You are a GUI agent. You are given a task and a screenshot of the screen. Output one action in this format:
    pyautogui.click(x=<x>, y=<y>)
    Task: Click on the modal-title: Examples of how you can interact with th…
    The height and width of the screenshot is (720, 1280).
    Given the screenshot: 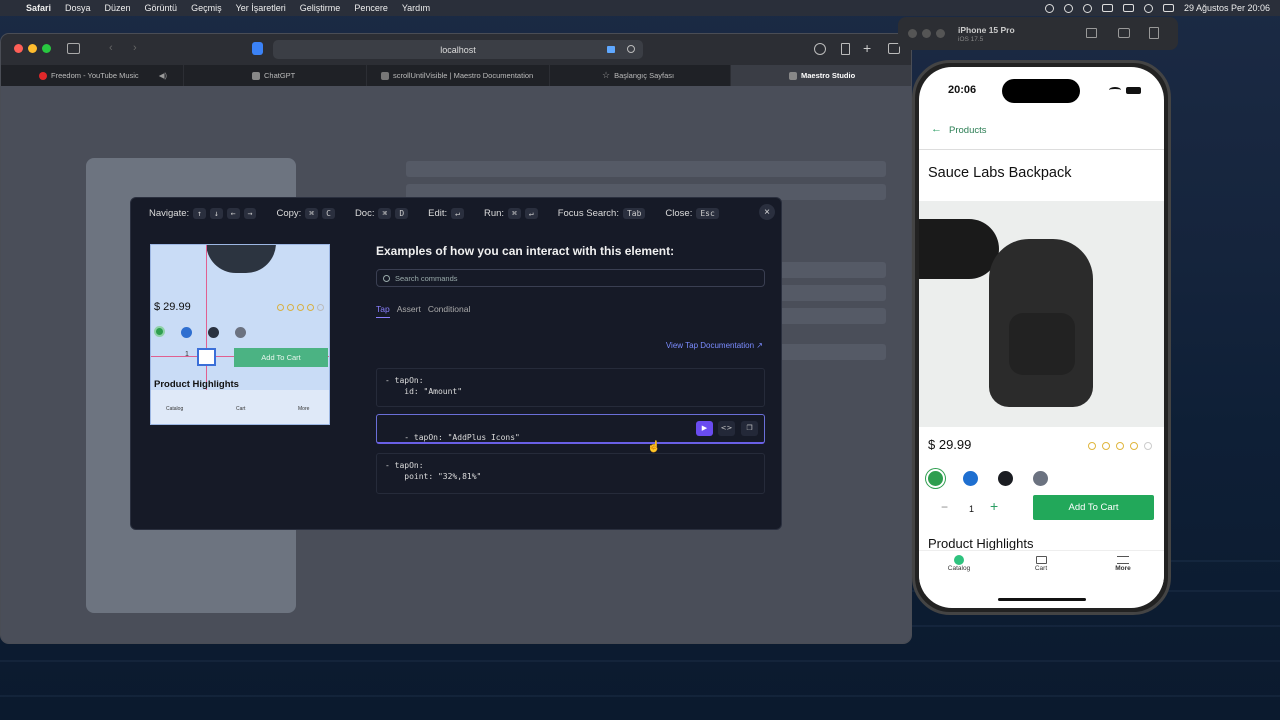 What is the action you would take?
    pyautogui.click(x=525, y=251)
    